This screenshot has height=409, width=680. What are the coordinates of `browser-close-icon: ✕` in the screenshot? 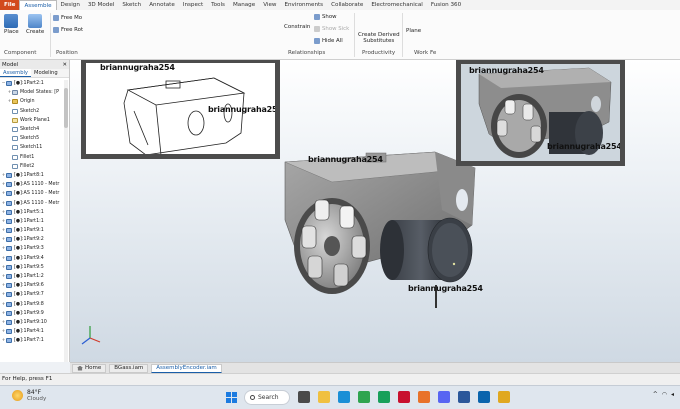 It's located at (64, 65).